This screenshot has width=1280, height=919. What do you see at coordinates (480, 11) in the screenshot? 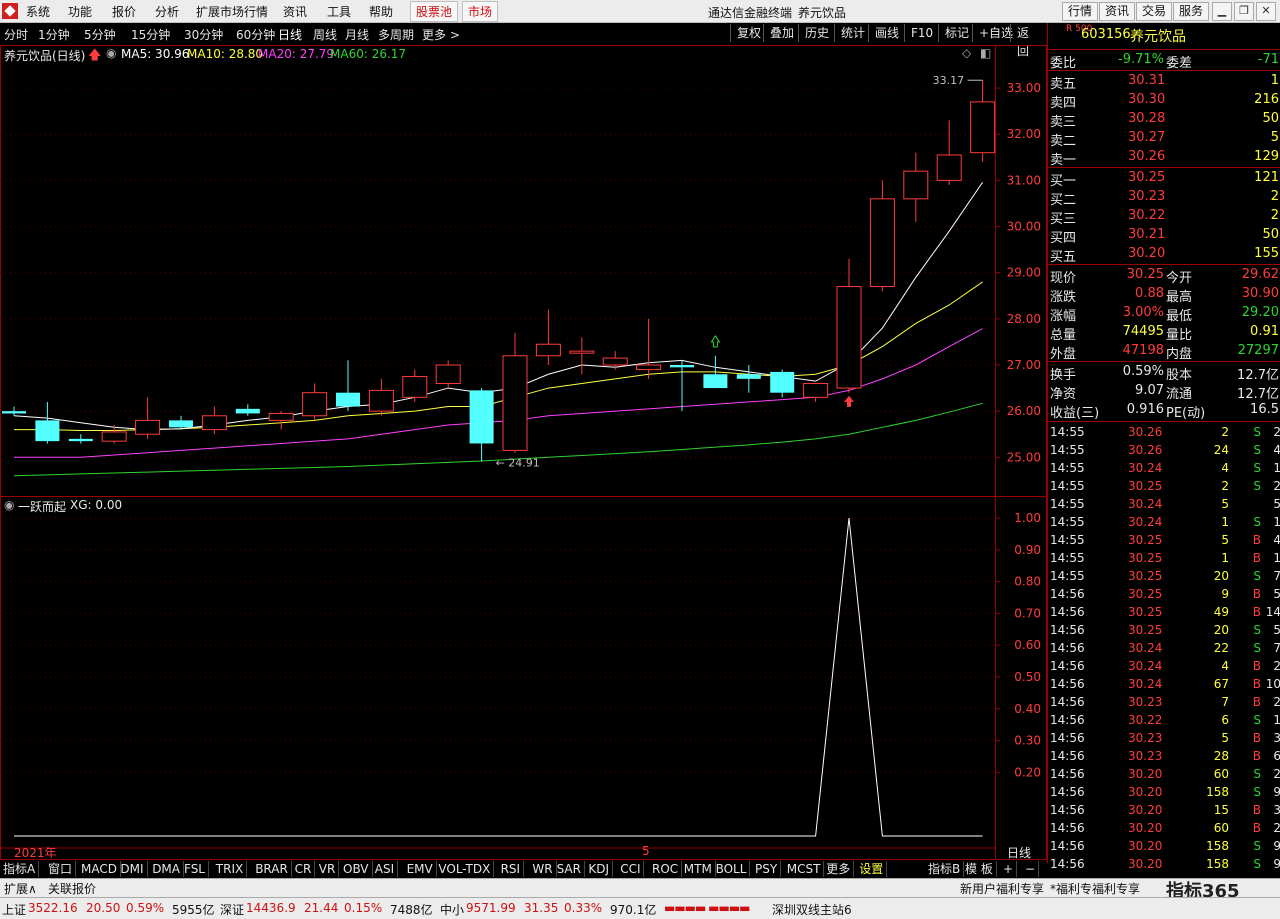
I see `menu-market: 市场` at bounding box center [480, 11].